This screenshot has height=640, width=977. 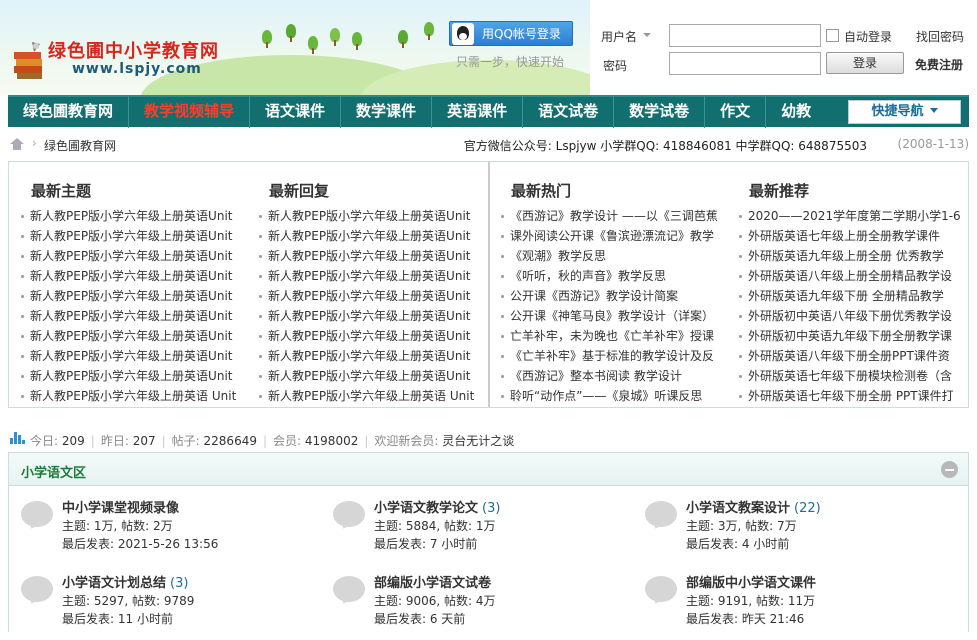 I want to click on list-item: 《西游记》整本书阅读 教学设计, so click(x=612, y=376).